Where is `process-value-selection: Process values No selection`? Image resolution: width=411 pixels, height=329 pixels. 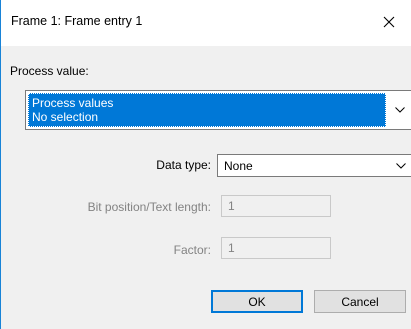 process-value-selection: Process values No selection is located at coordinates (207, 110).